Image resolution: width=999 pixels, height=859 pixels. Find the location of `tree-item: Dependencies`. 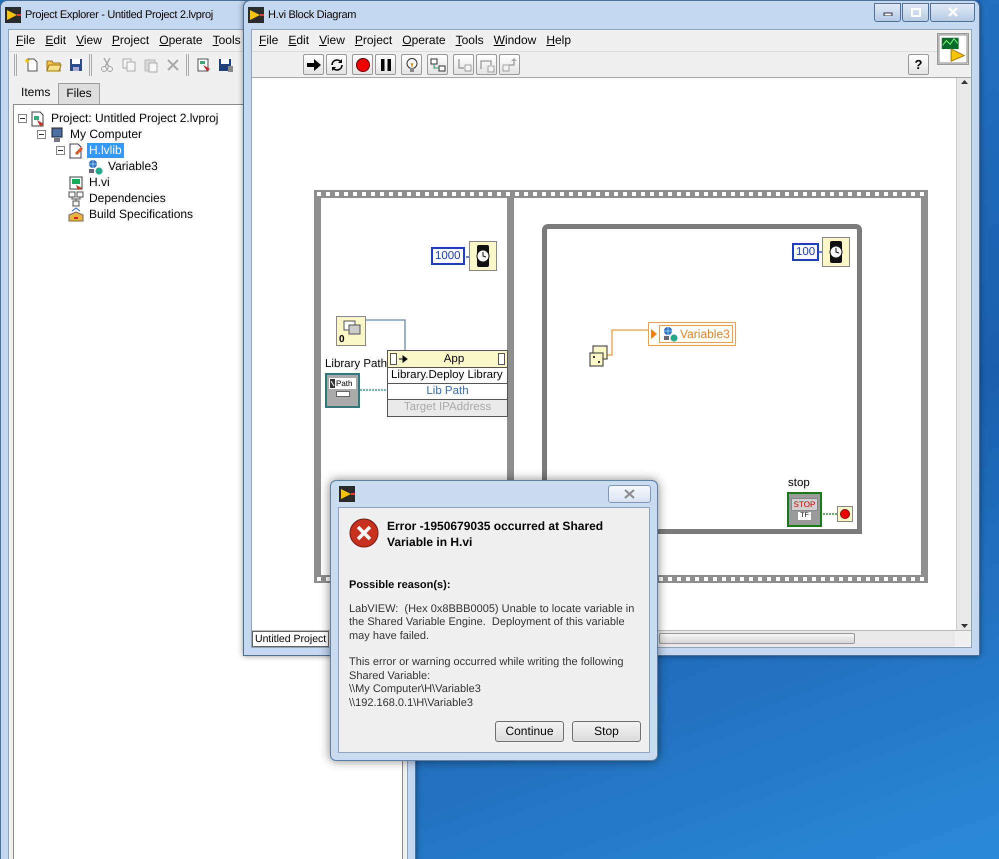

tree-item: Dependencies is located at coordinates (127, 198).